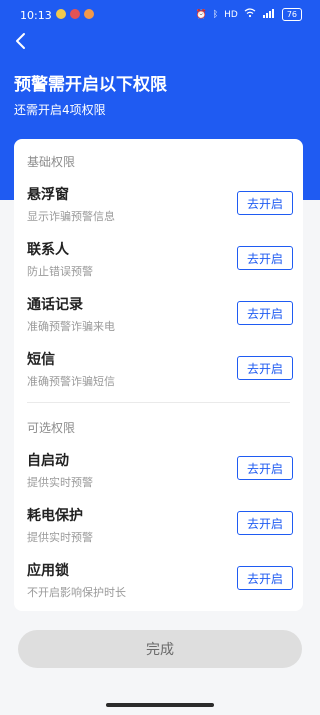 The image size is (320, 715). I want to click on enable-floating-window-button: 去开启, so click(265, 203).